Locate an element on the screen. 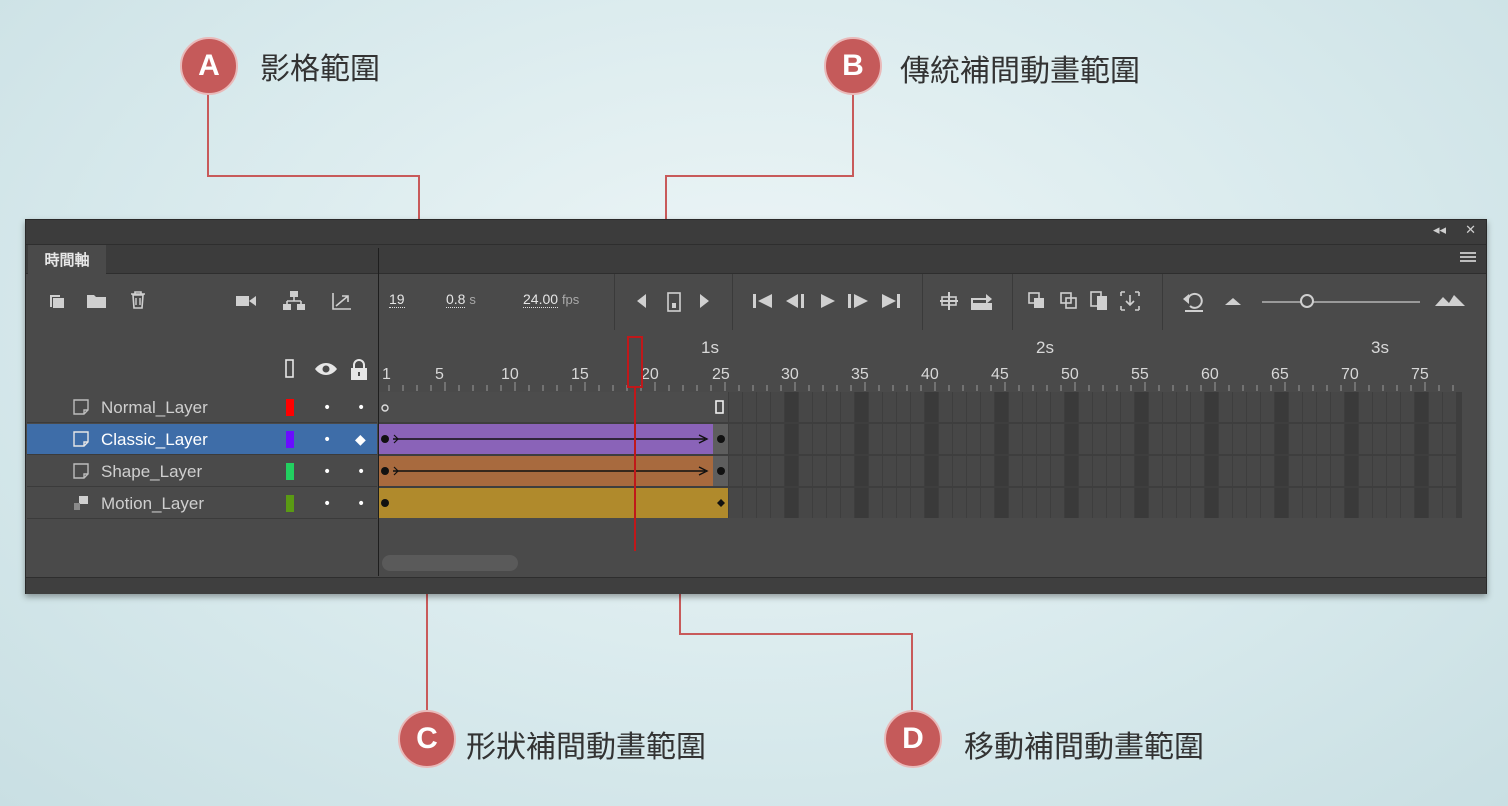 The image size is (1508, 806). zoom-slider-track is located at coordinates (1341, 302).